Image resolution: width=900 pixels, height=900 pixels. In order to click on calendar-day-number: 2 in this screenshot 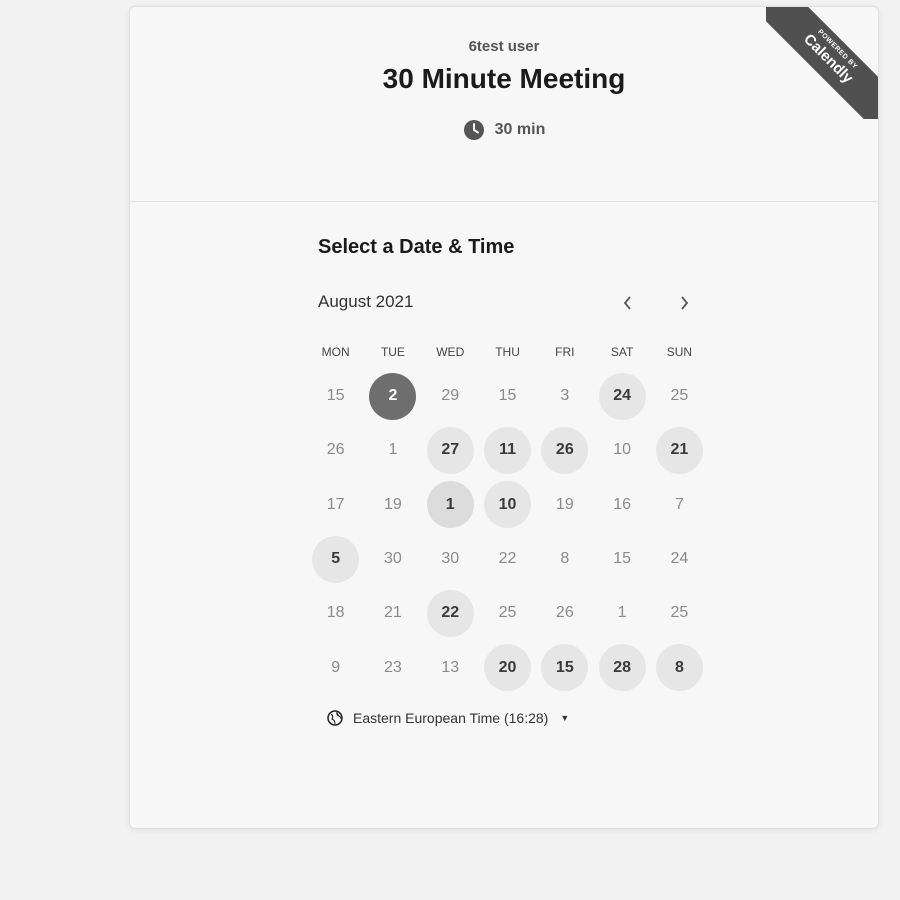, I will do `click(393, 396)`.